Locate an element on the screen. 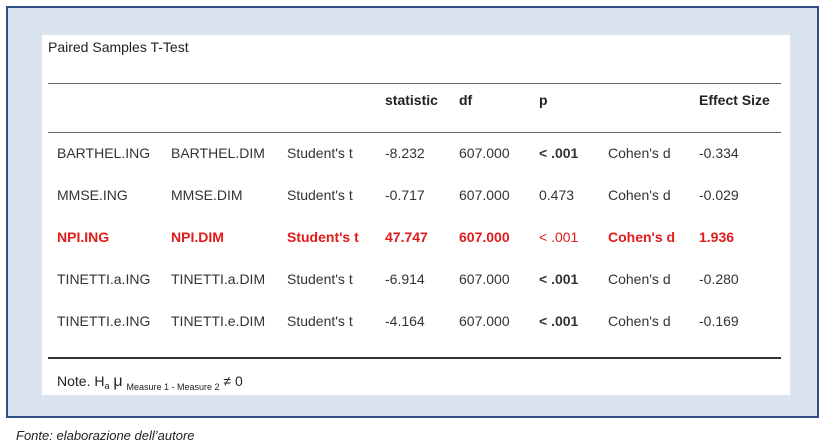  header-effect-size: Effect Size is located at coordinates (734, 100).